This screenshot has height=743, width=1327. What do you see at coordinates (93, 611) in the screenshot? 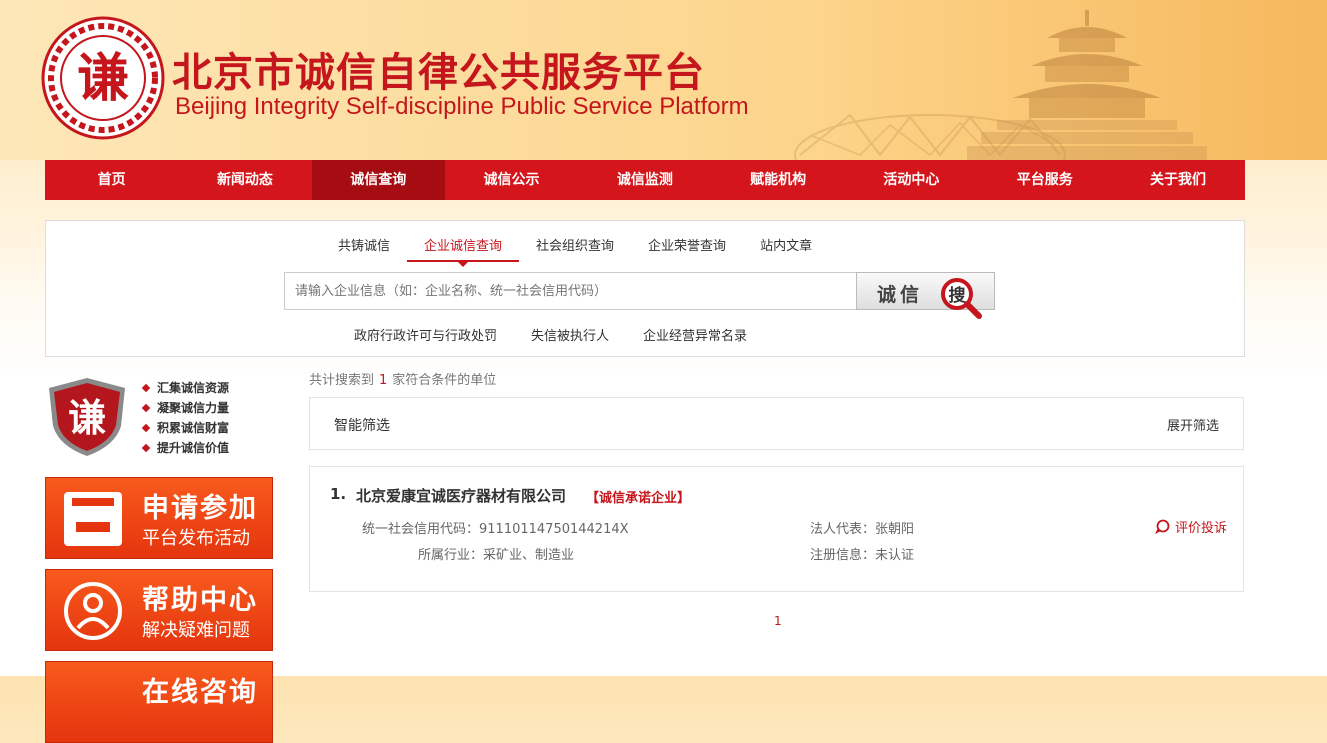
I see `user-support-icon` at bounding box center [93, 611].